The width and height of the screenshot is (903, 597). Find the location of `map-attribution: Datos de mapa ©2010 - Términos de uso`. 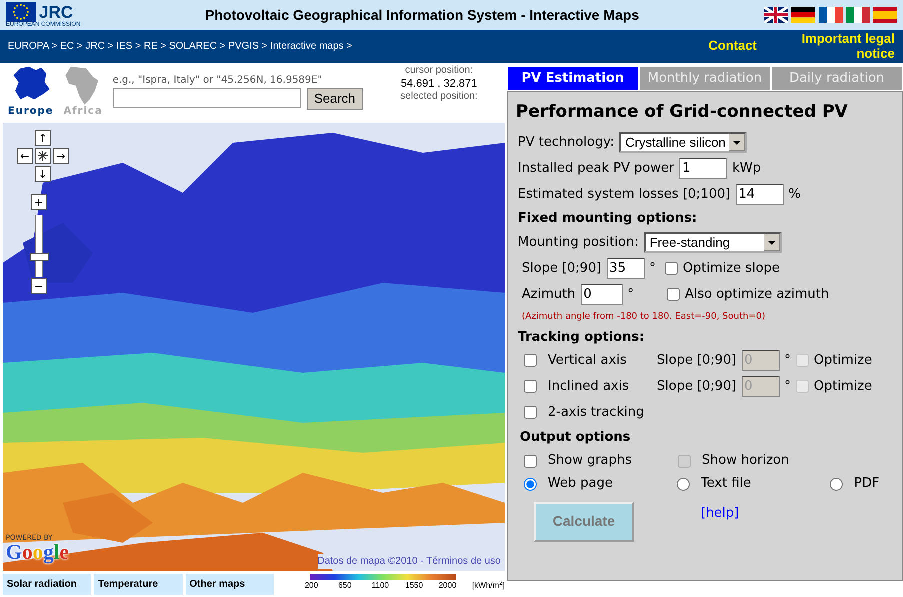

map-attribution: Datos de mapa ©2010 - Términos de uso is located at coordinates (409, 561).